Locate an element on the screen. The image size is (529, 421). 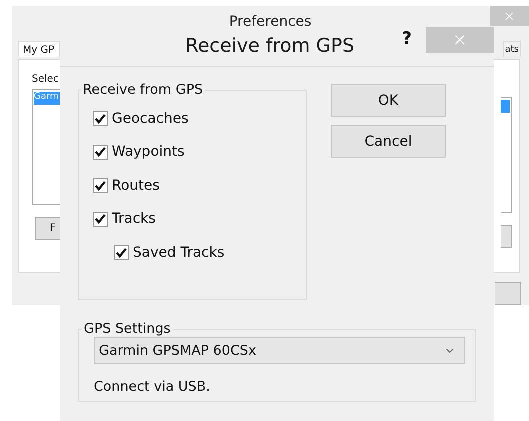
window-title: Preferences is located at coordinates (270, 22).